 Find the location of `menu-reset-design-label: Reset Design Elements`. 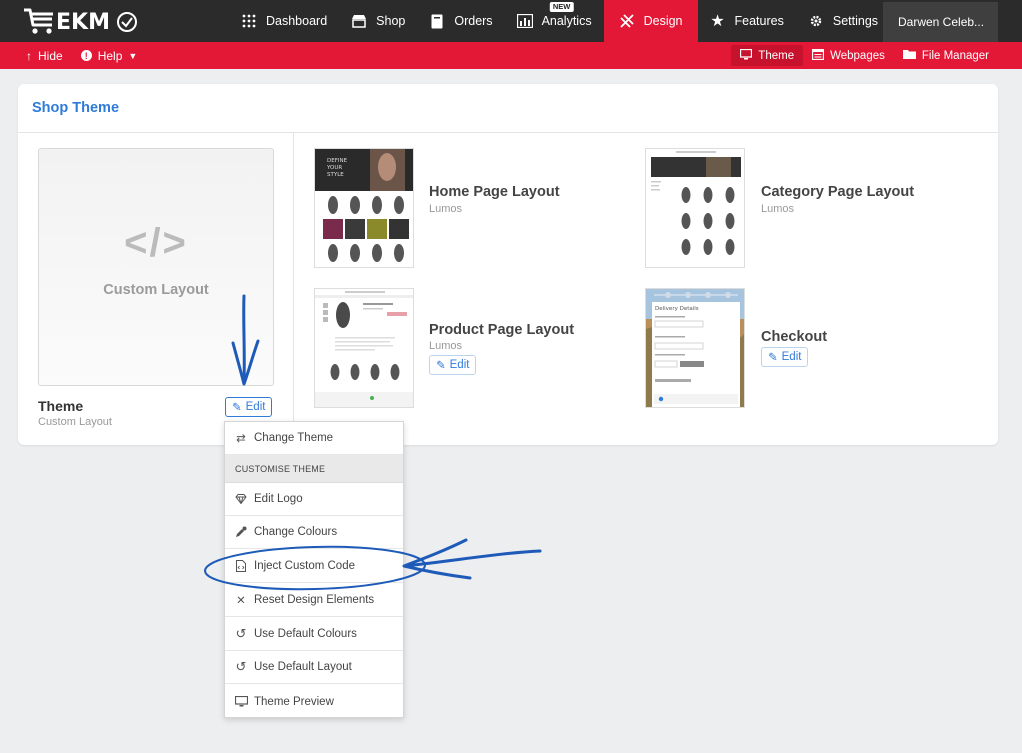

menu-reset-design-label: Reset Design Elements is located at coordinates (314, 600).